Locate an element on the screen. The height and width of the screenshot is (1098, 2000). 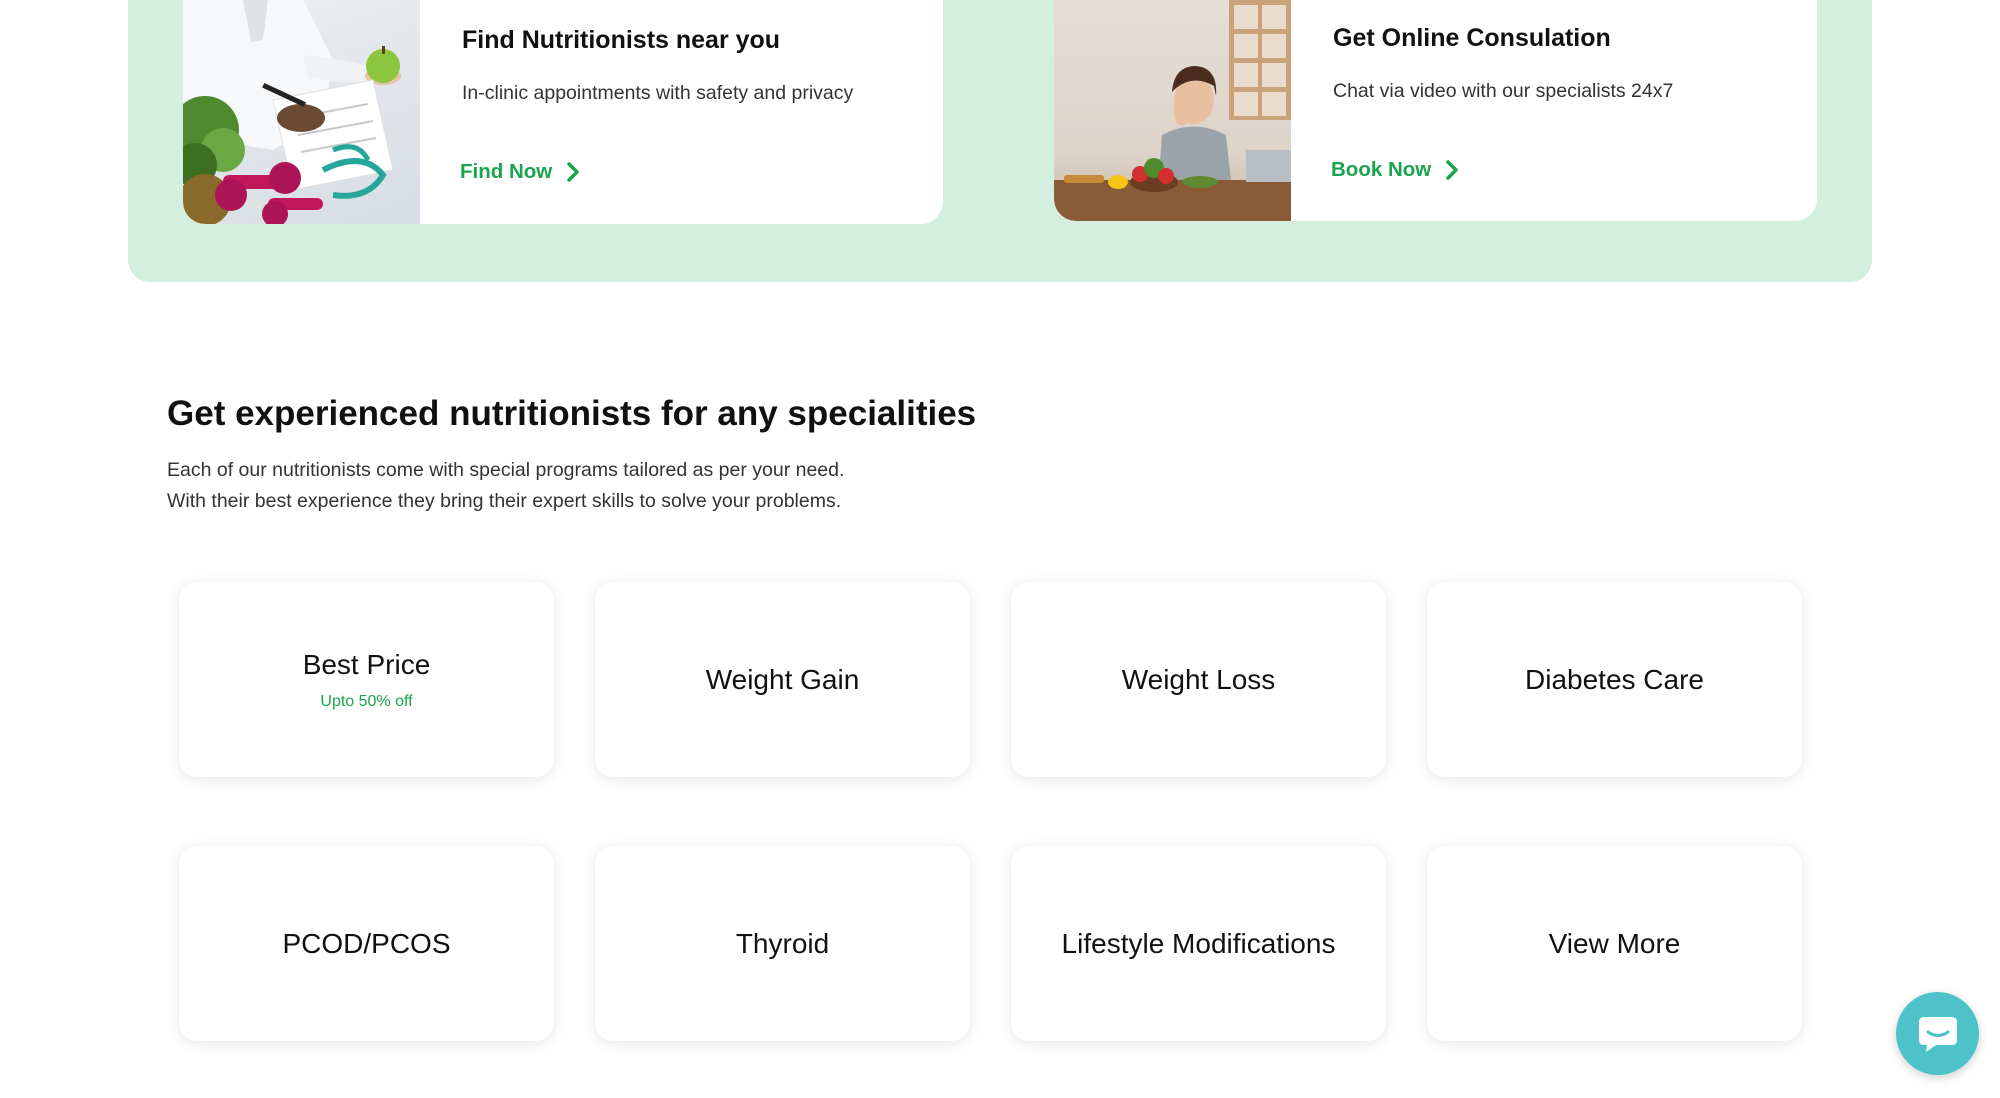
speciality-label: Thyroid is located at coordinates (782, 943).